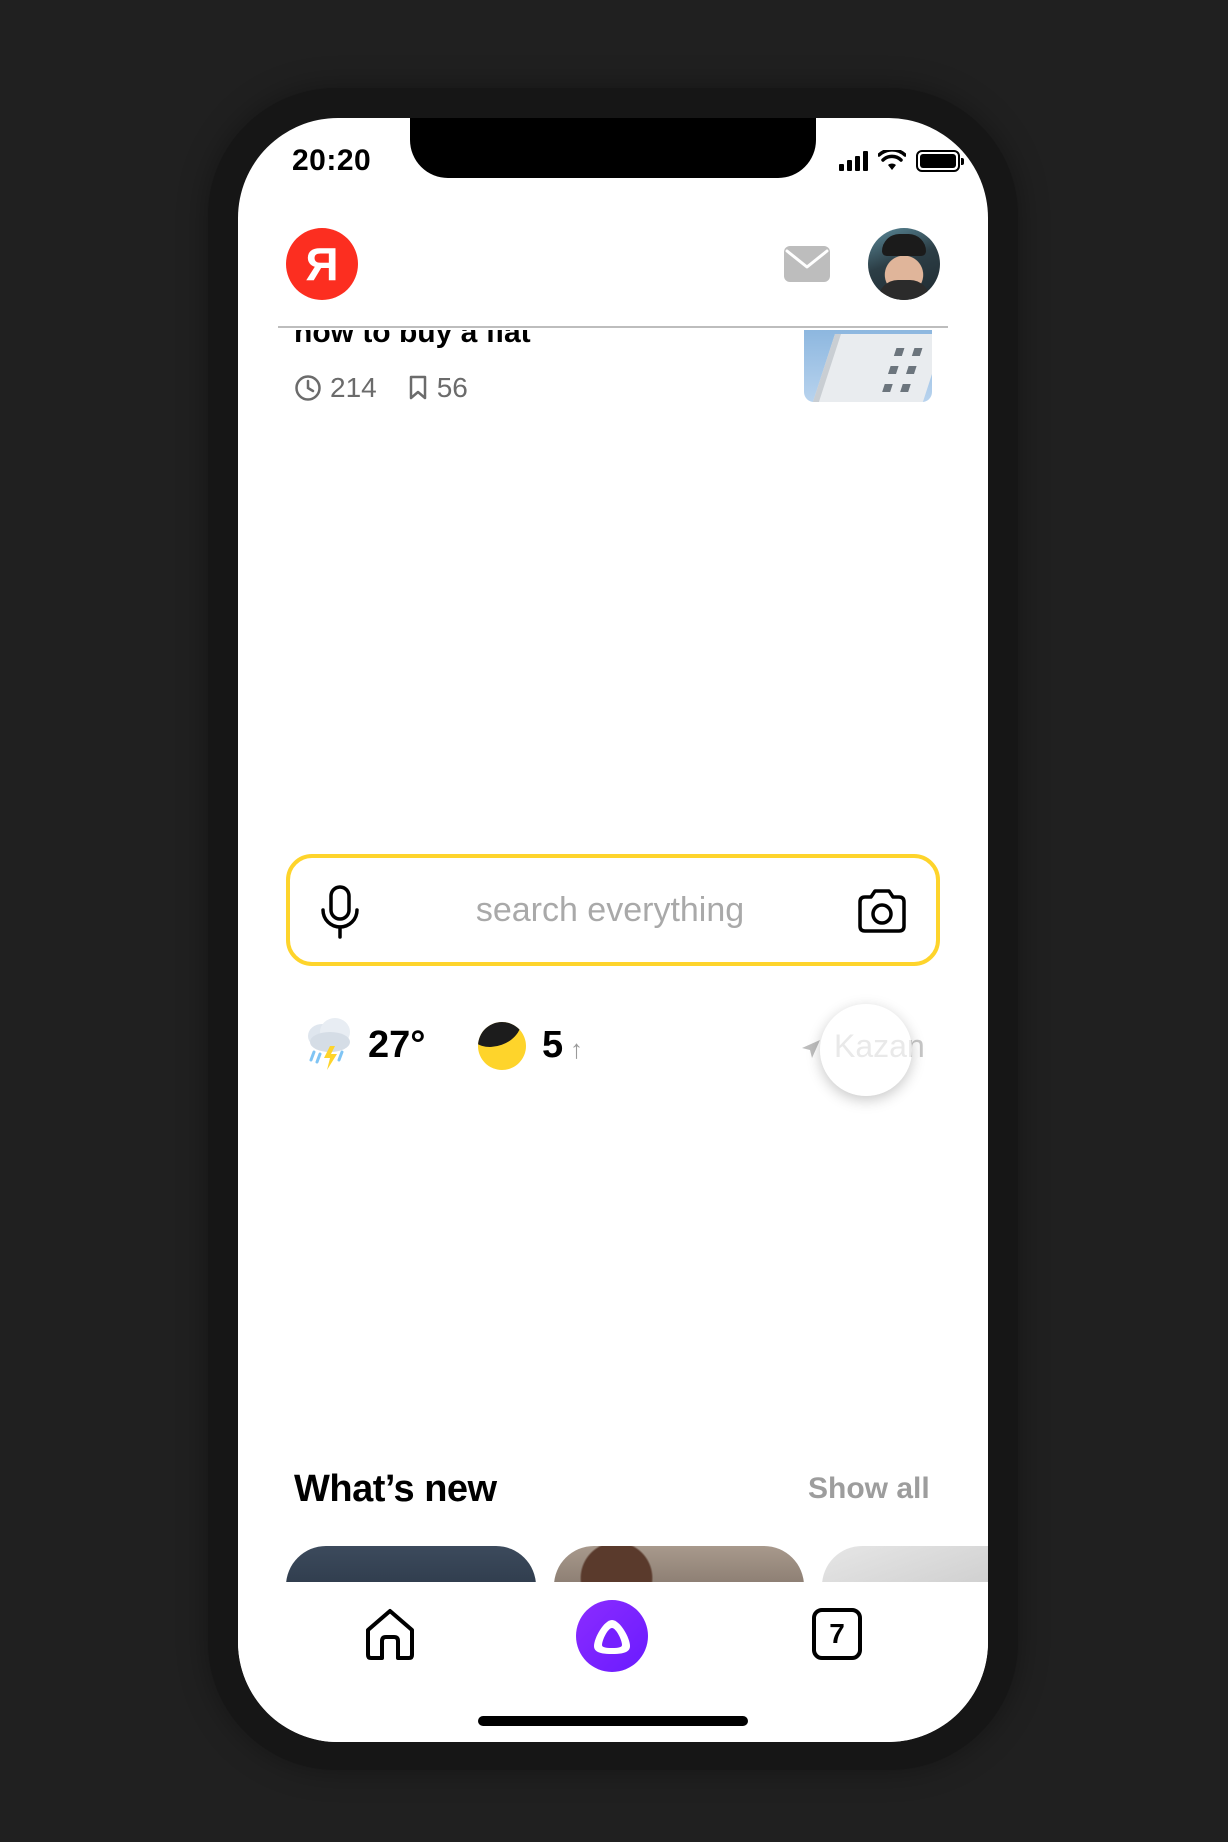 The image size is (1228, 1842). Describe the element at coordinates (452, 387) in the screenshot. I see `bookmarks-count: 56` at that location.